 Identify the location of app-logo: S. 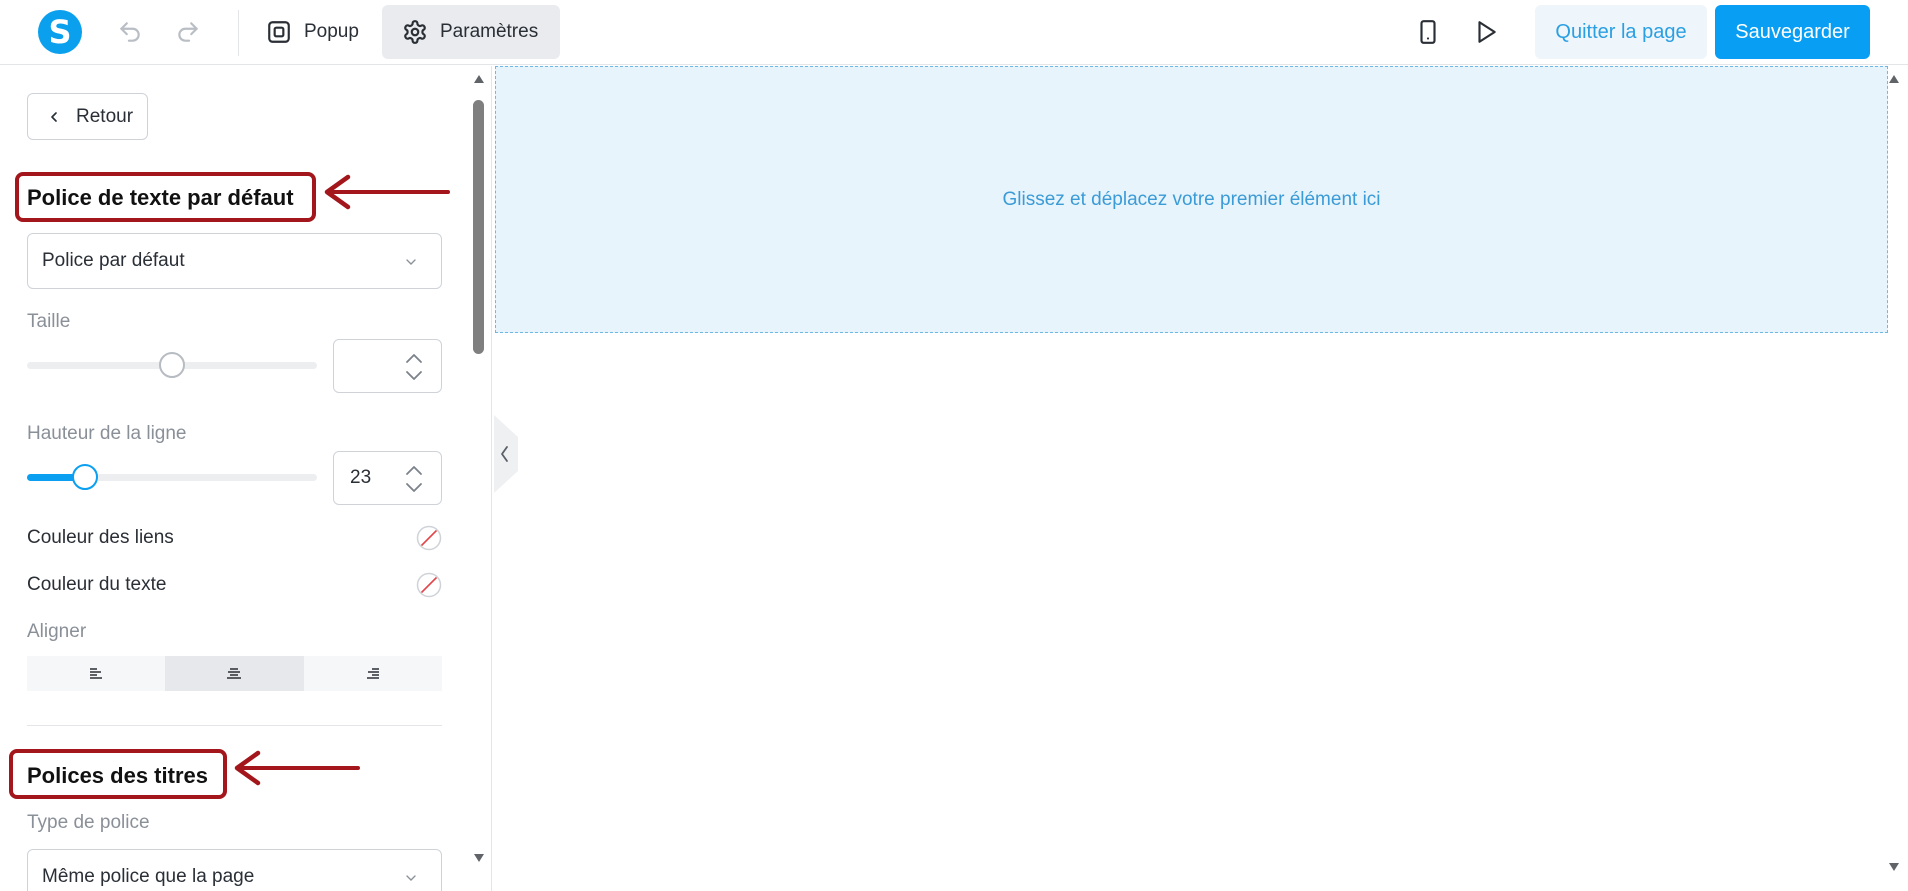
(60, 32).